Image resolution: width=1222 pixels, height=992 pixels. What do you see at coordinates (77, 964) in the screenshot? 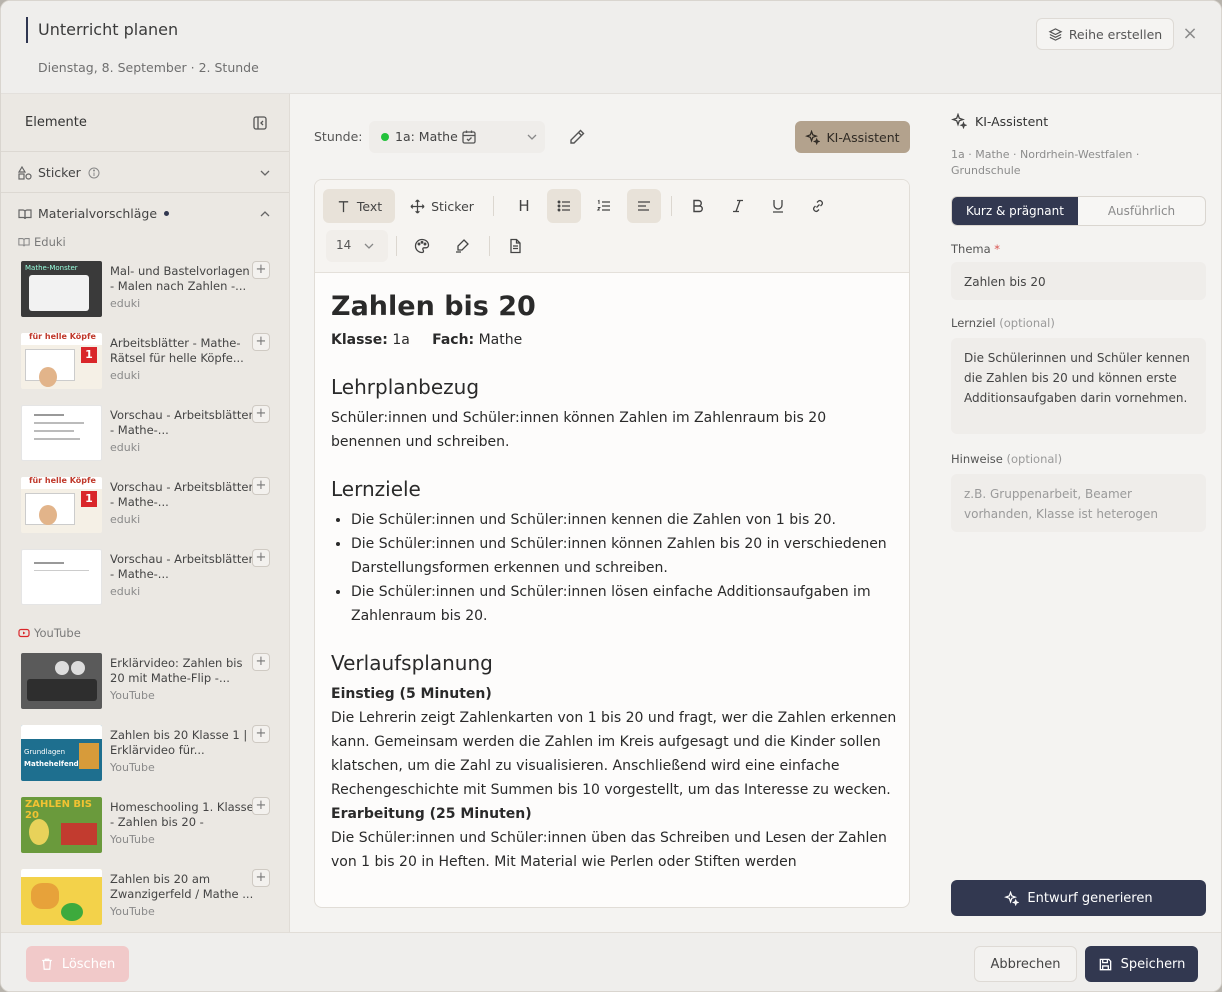
I see `delete-button: Löschen` at bounding box center [77, 964].